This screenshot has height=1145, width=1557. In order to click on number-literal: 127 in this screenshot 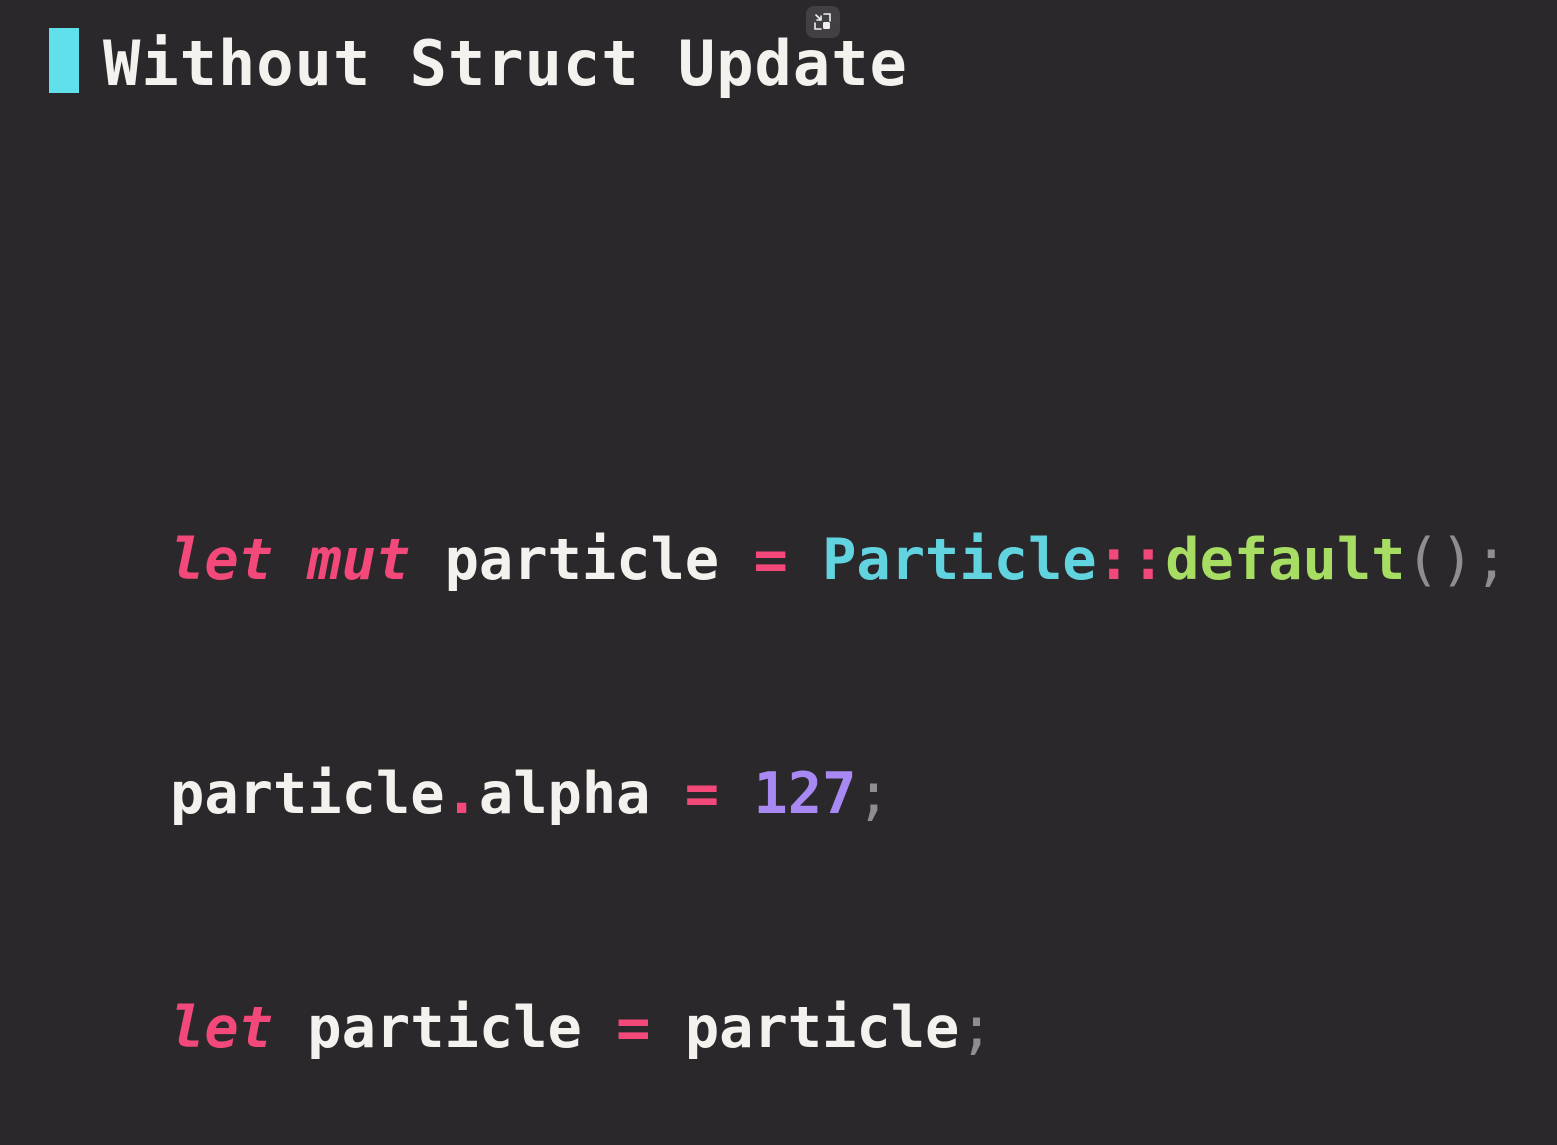, I will do `click(805, 794)`.